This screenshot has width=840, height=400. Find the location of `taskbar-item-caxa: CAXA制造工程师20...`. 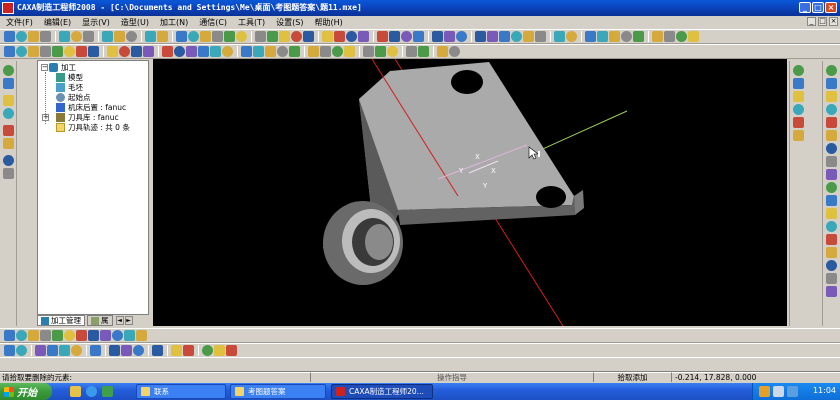

taskbar-item-caxa: CAXA制造工程师20... is located at coordinates (382, 391).